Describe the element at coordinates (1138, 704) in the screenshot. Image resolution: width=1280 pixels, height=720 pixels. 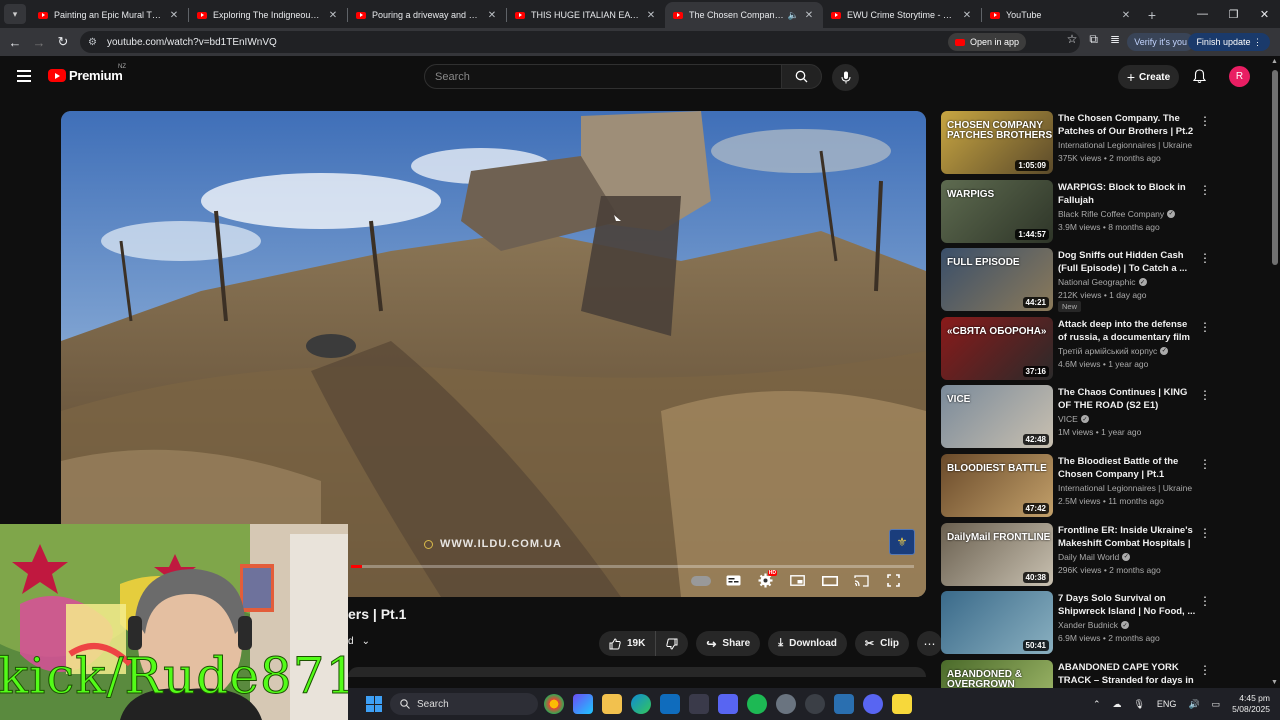
I see `microphone-icon: 🎙` at that location.